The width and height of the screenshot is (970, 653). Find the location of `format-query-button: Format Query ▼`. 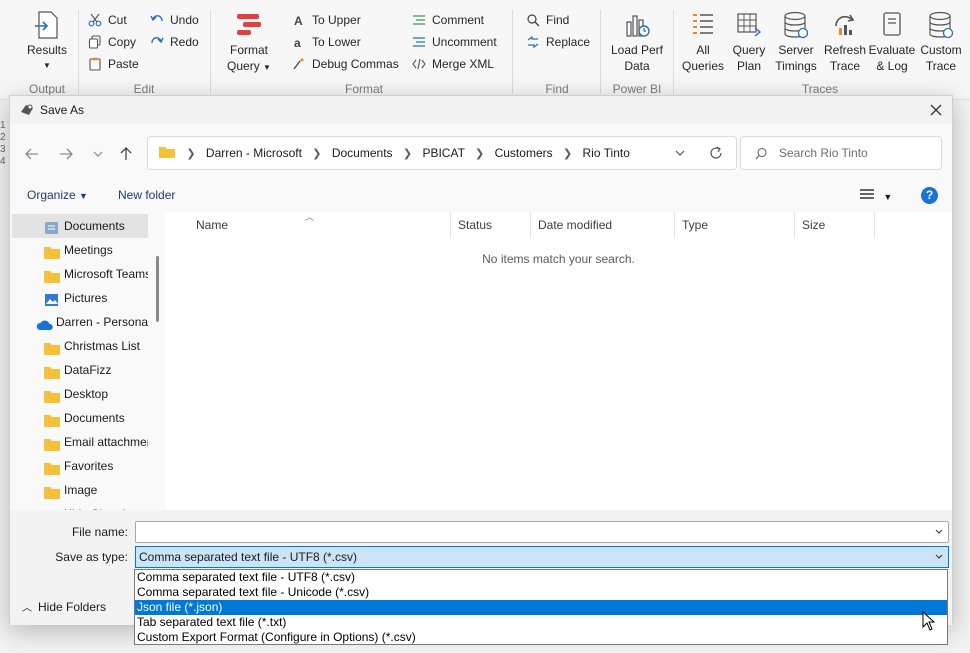

format-query-button: Format Query ▼ is located at coordinates (249, 43).